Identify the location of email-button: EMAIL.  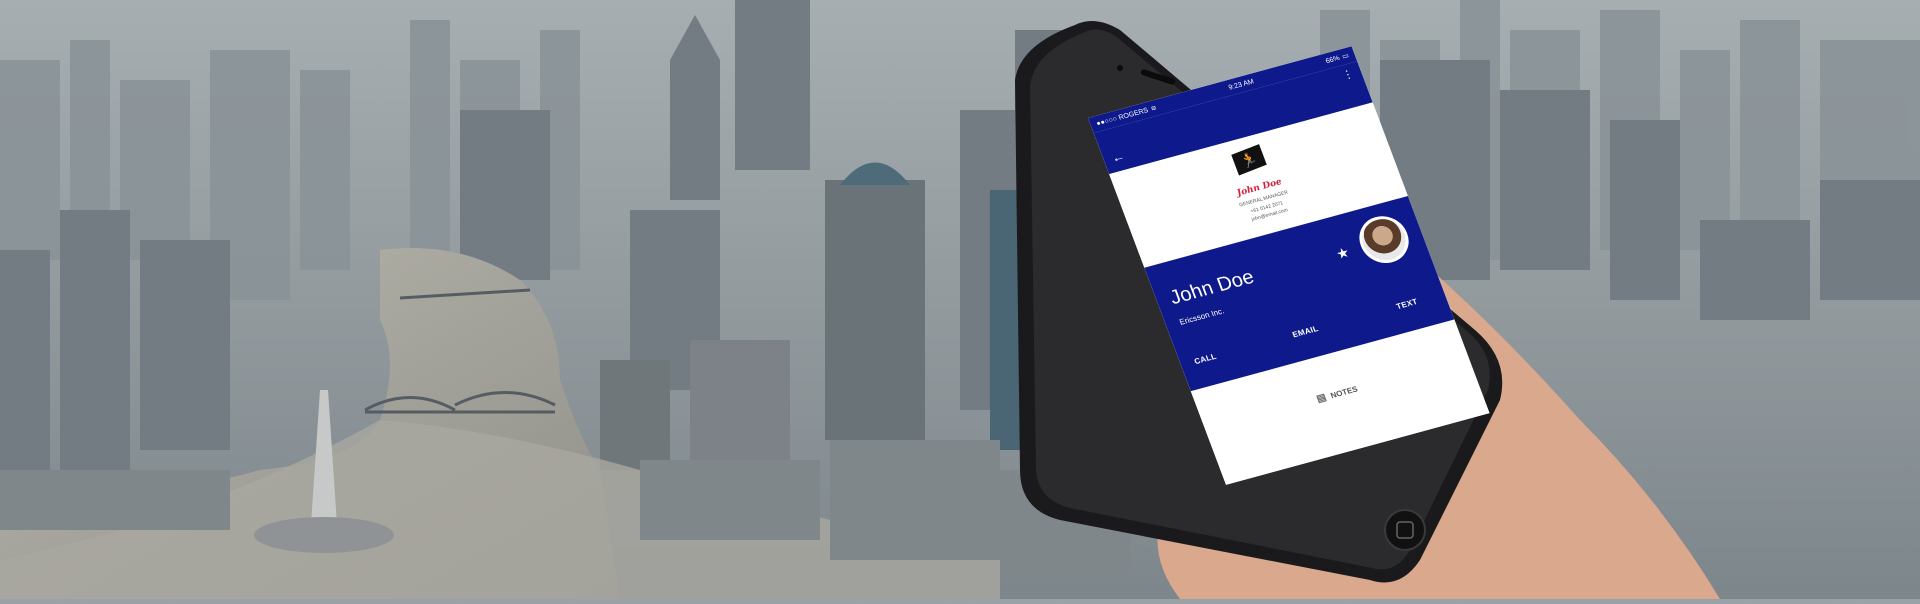
(1305, 331).